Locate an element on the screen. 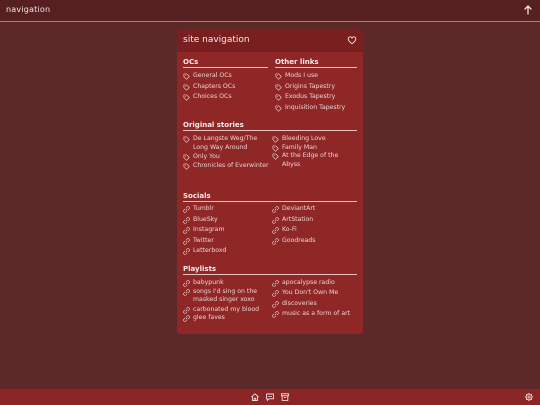  nav-link: Mods I use is located at coordinates (317, 76).